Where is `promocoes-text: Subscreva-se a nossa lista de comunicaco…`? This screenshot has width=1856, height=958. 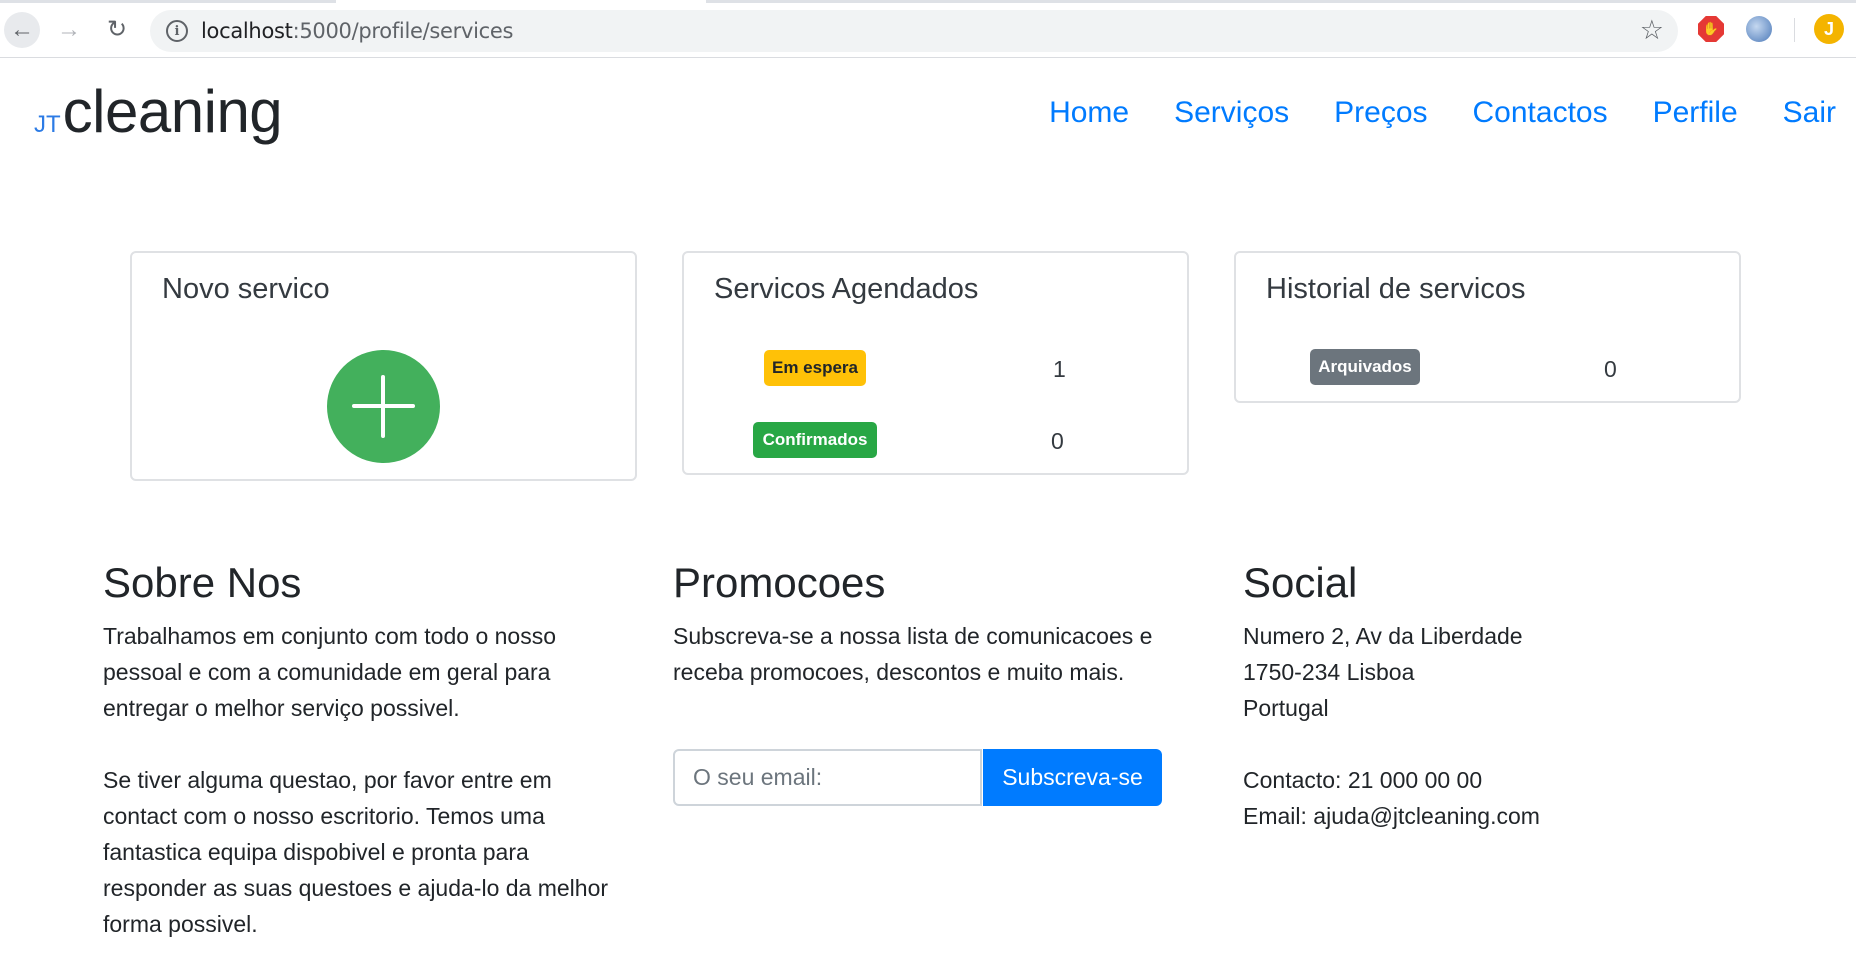
promocoes-text: Subscreva-se a nossa lista de comunicaco… is located at coordinates (943, 654).